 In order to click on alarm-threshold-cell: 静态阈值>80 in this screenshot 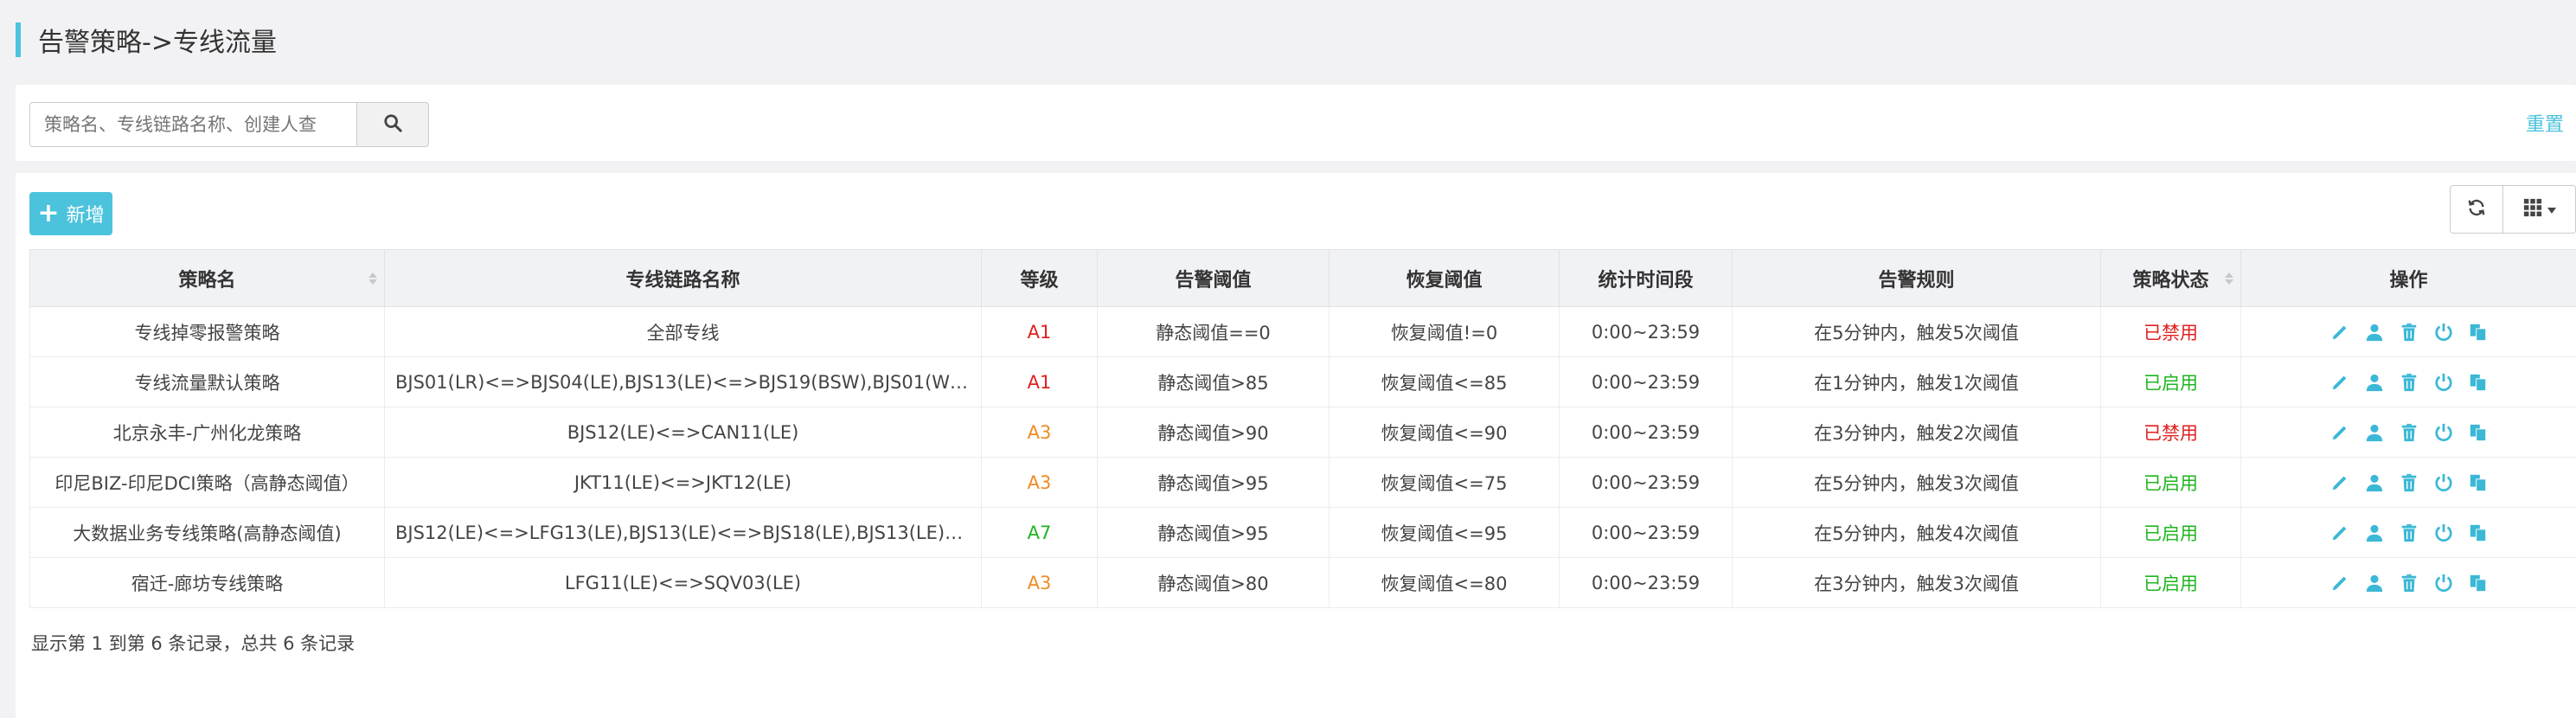, I will do `click(1213, 583)`.